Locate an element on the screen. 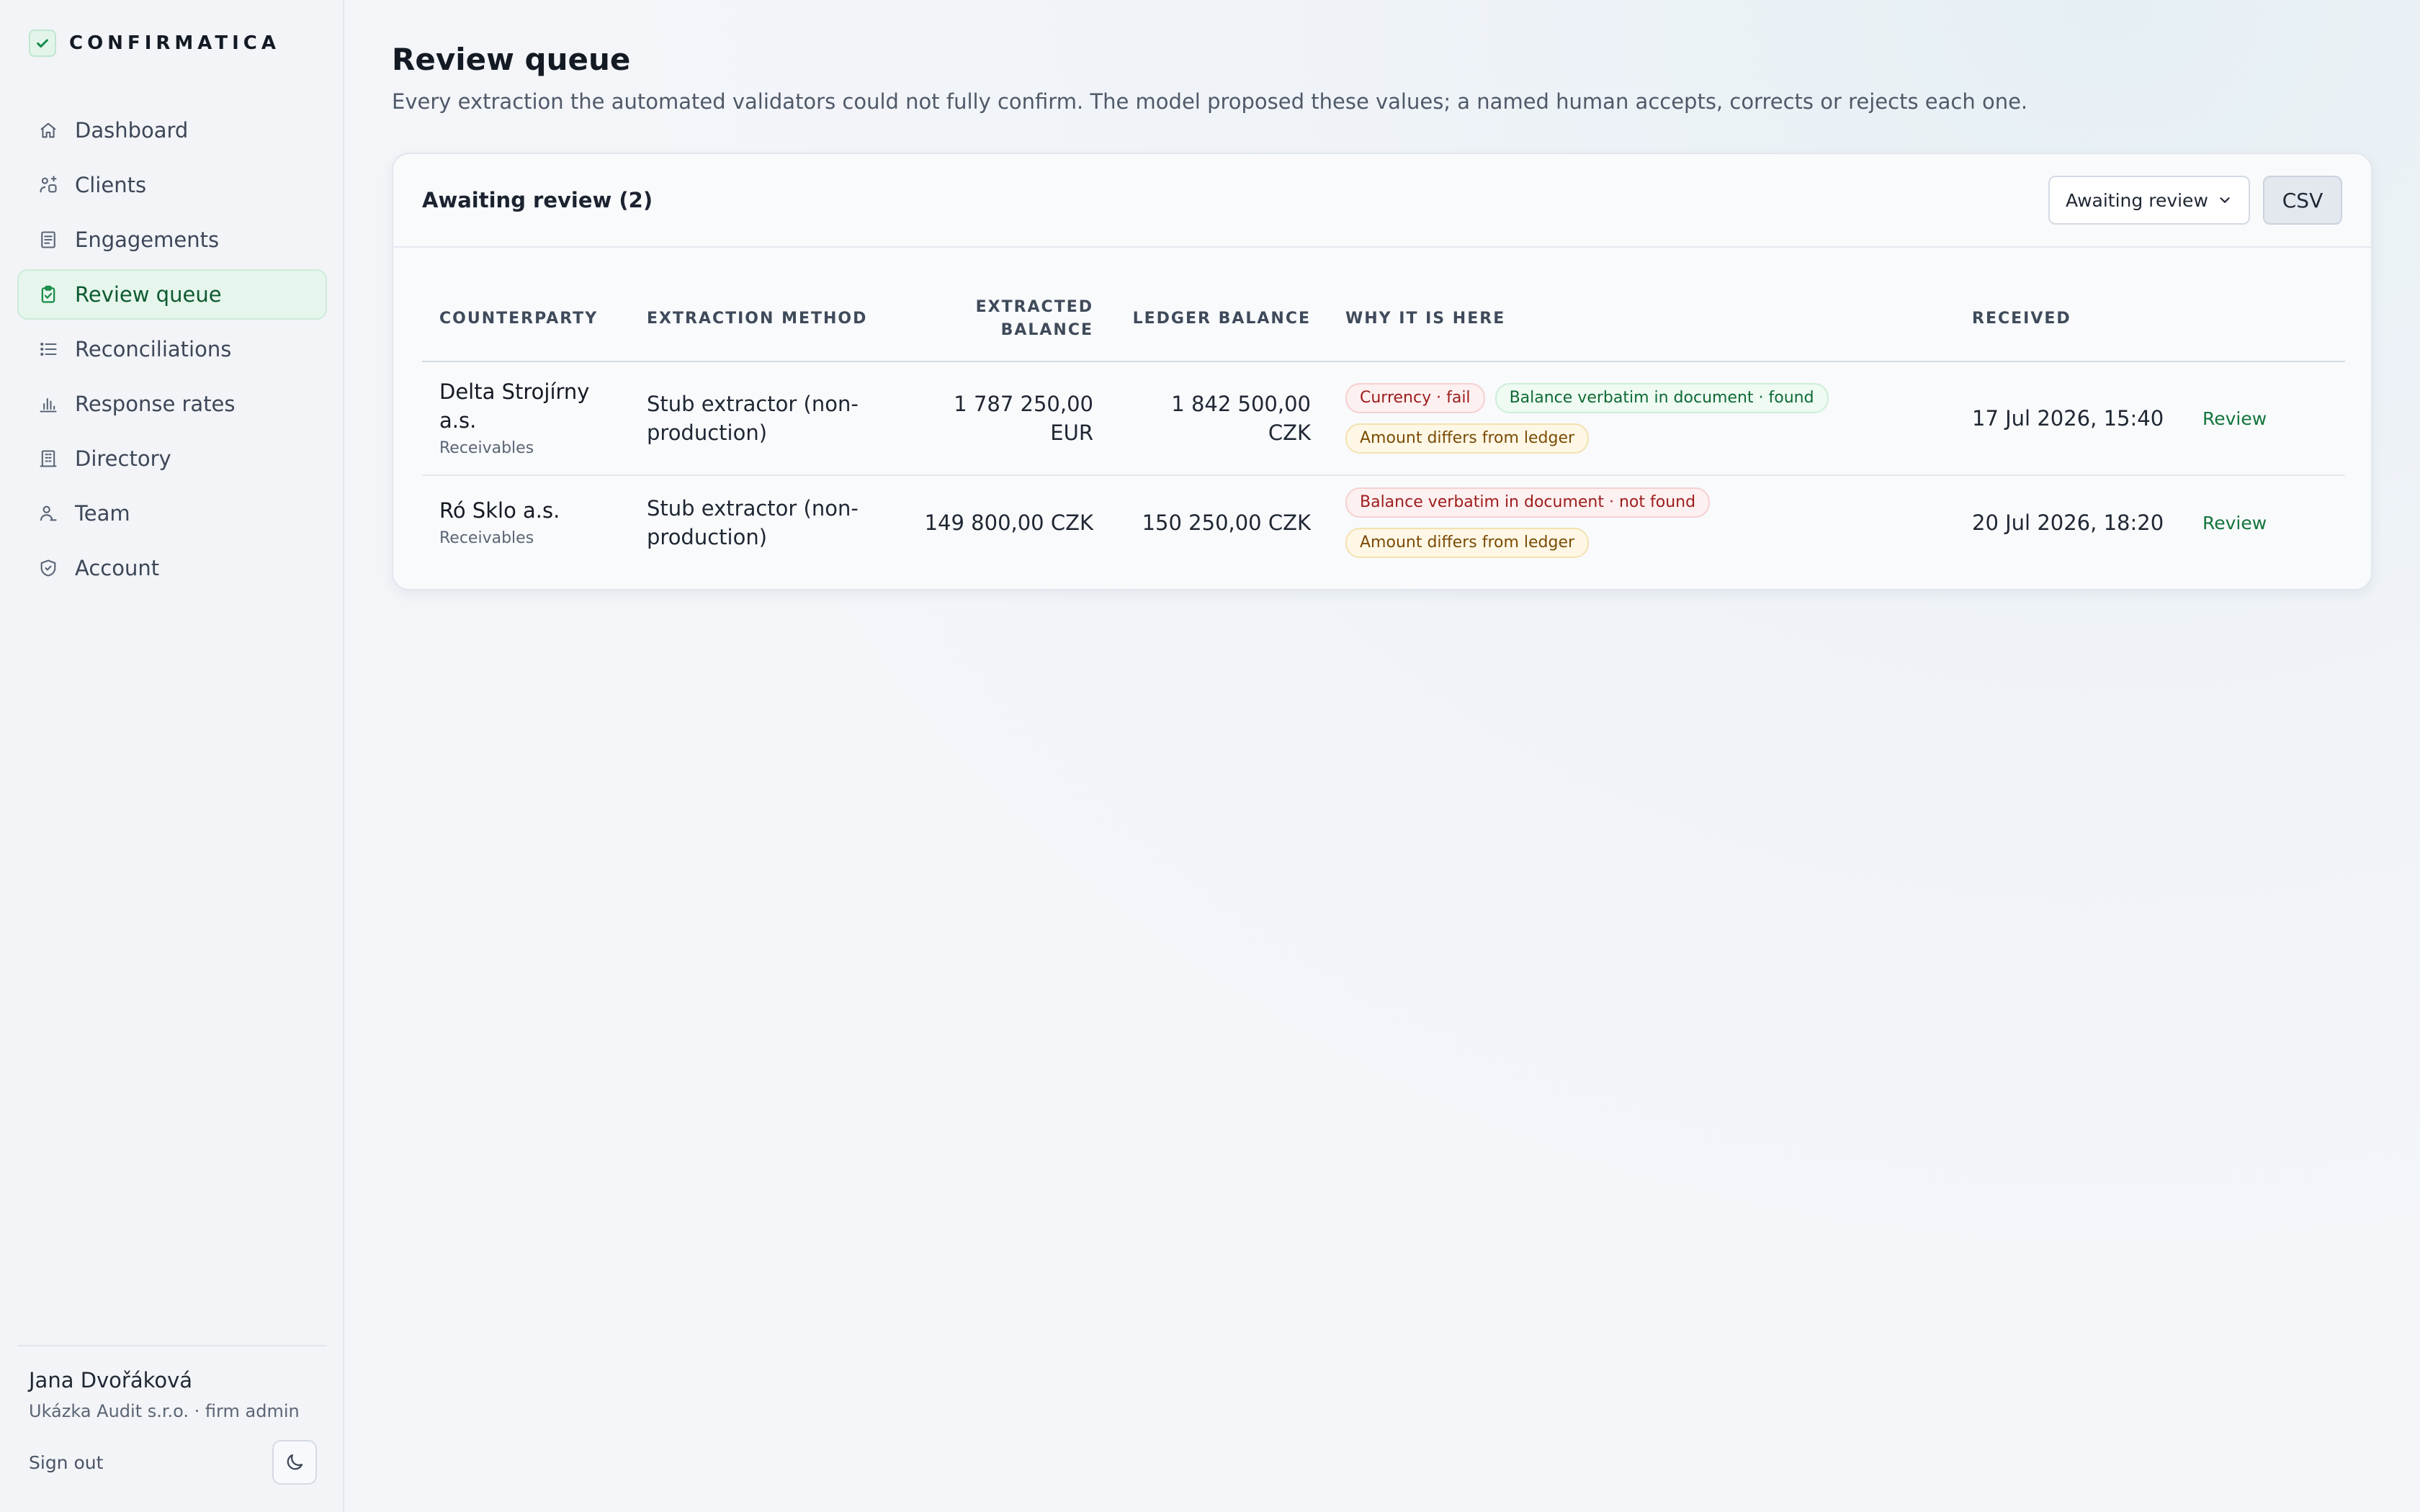 The width and height of the screenshot is (2420, 1512). ledger-balance: 1 842 500,00 CZK is located at coordinates (1219, 418).